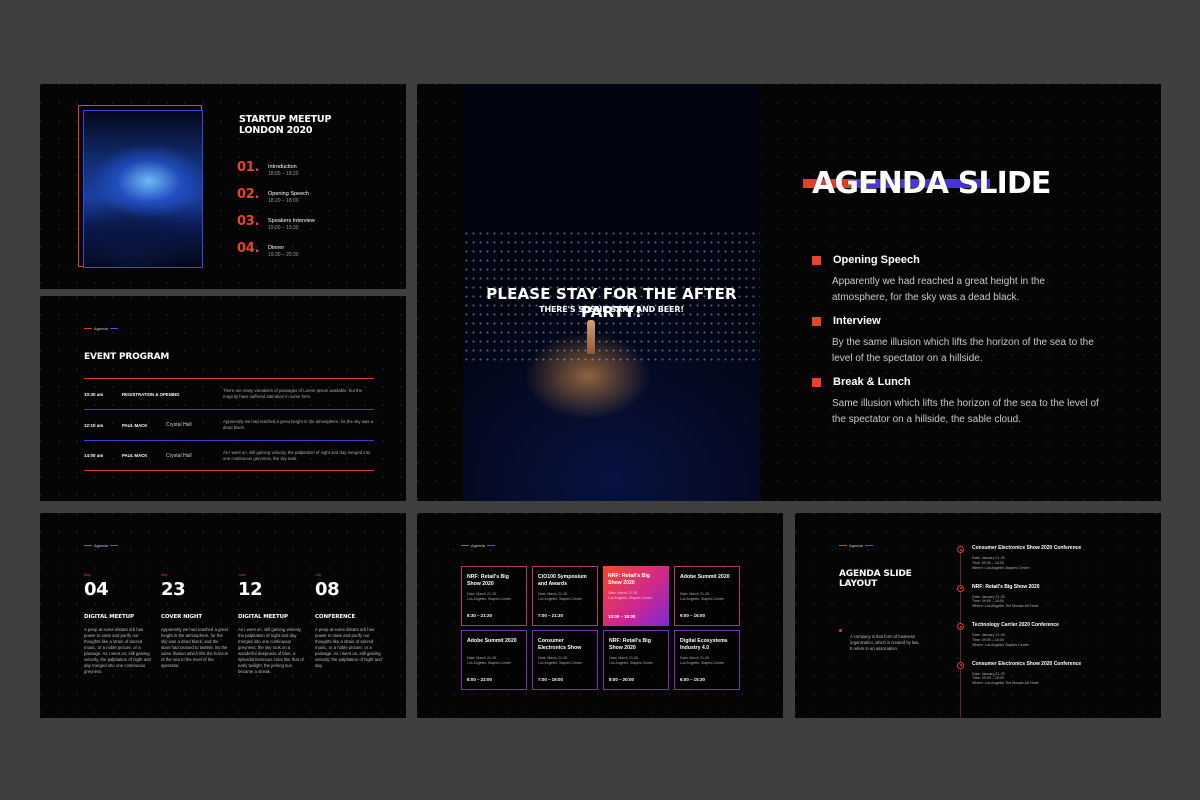  What do you see at coordinates (94, 455) in the screenshot?
I see `row-time: 14:00 am` at bounding box center [94, 455].